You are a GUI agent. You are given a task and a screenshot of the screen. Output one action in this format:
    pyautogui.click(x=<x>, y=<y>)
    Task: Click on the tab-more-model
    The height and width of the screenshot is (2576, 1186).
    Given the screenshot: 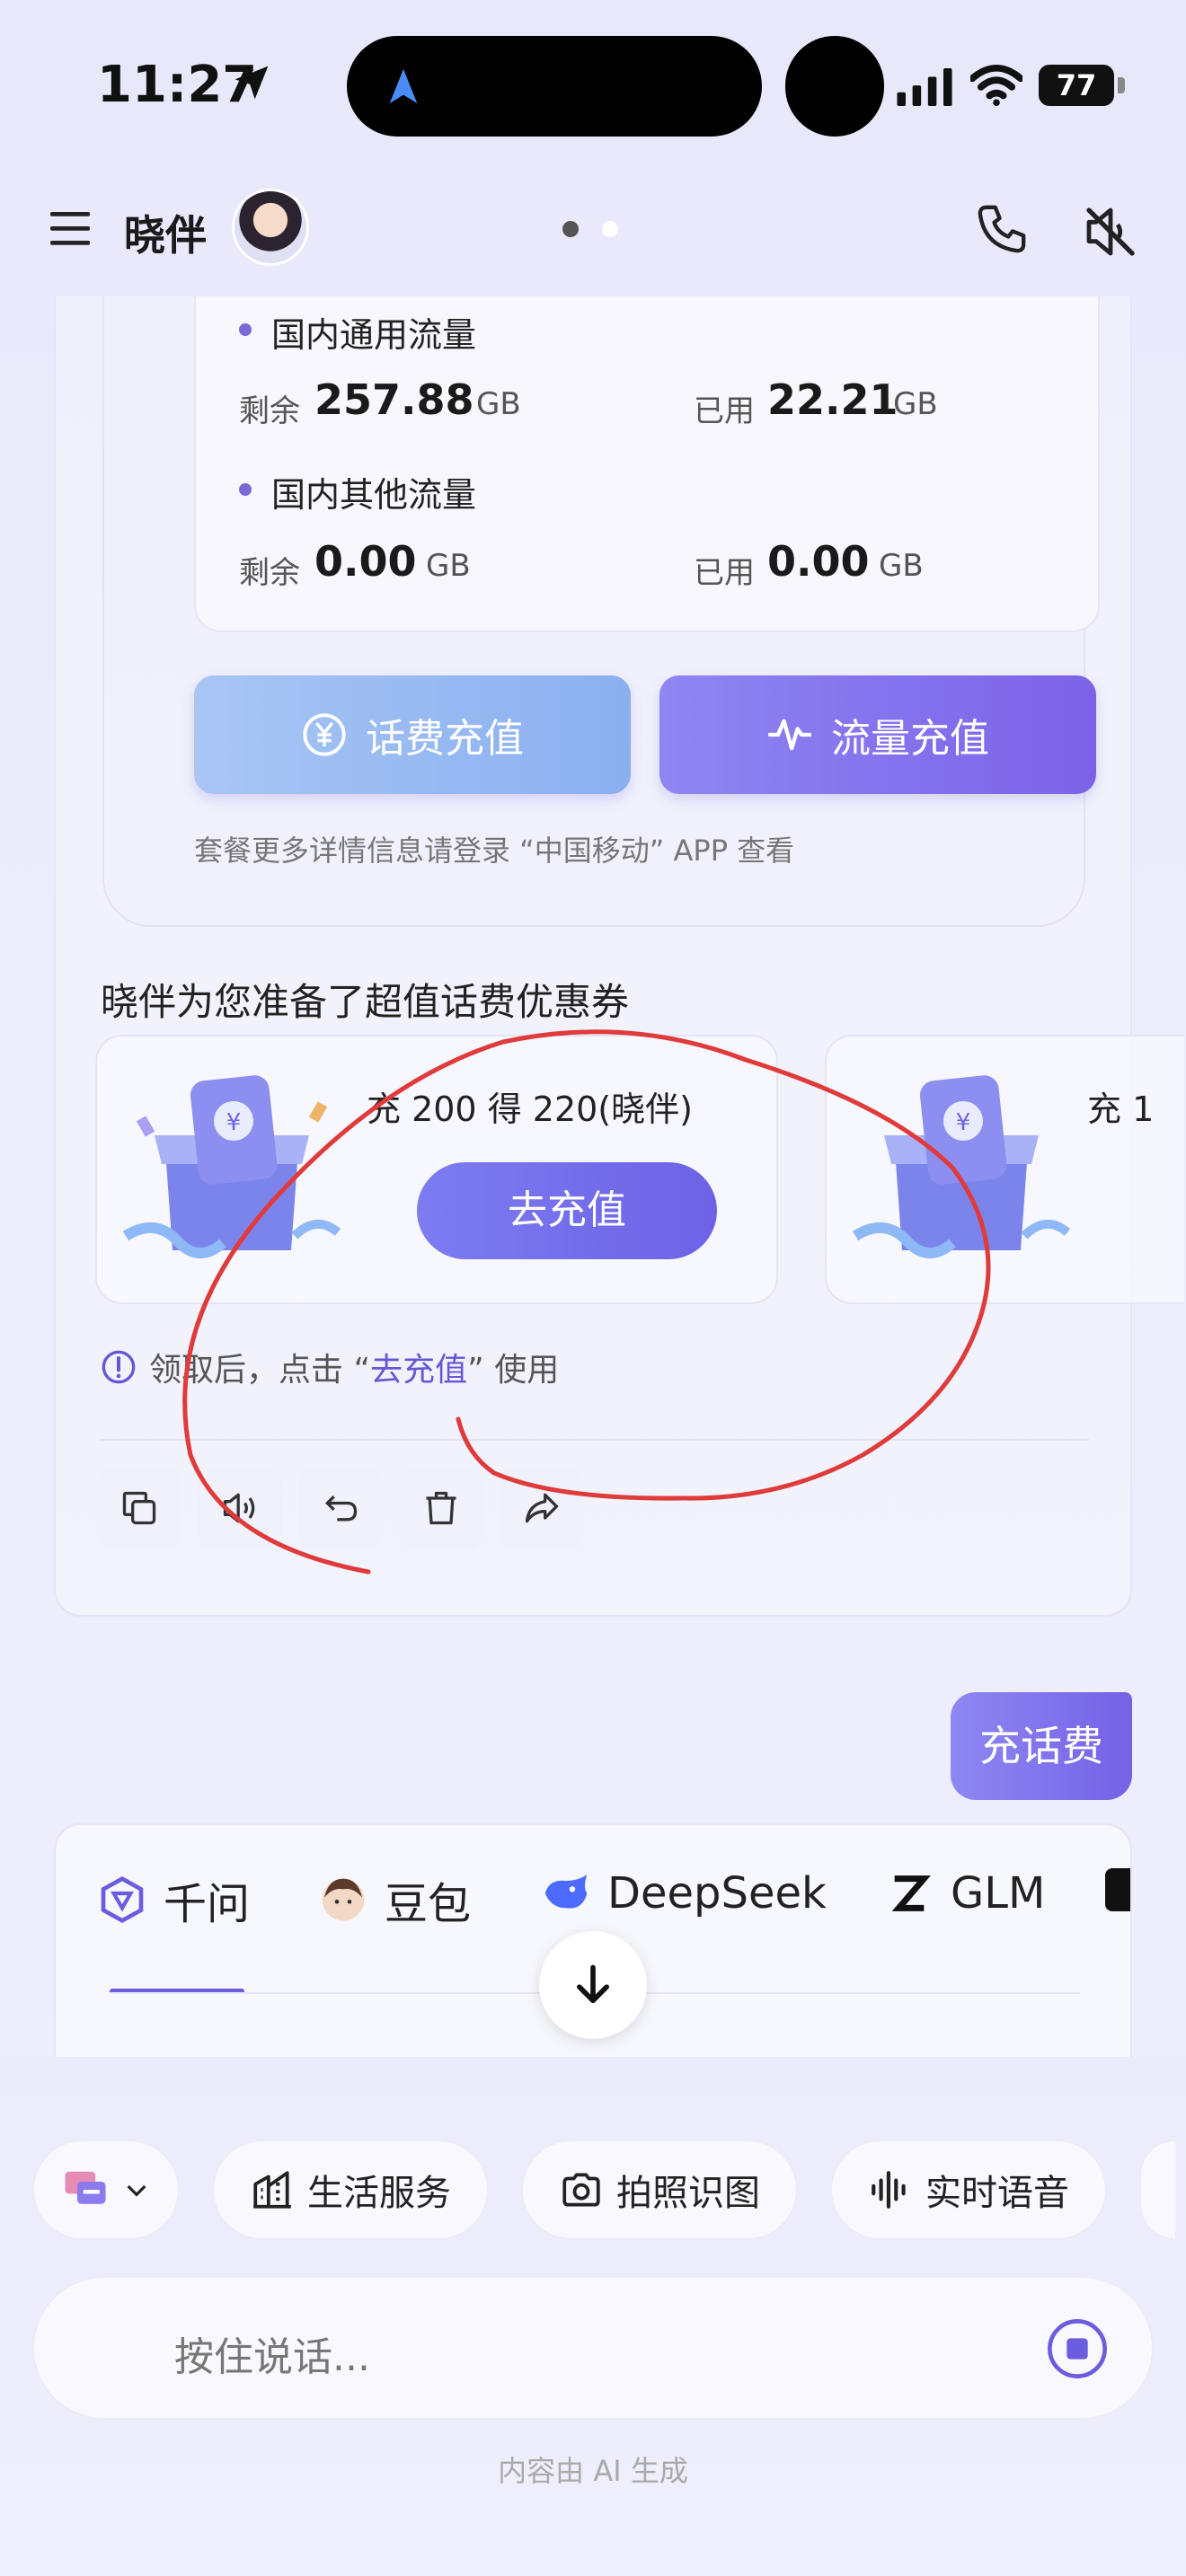 What is the action you would take?
    pyautogui.click(x=1117, y=1890)
    